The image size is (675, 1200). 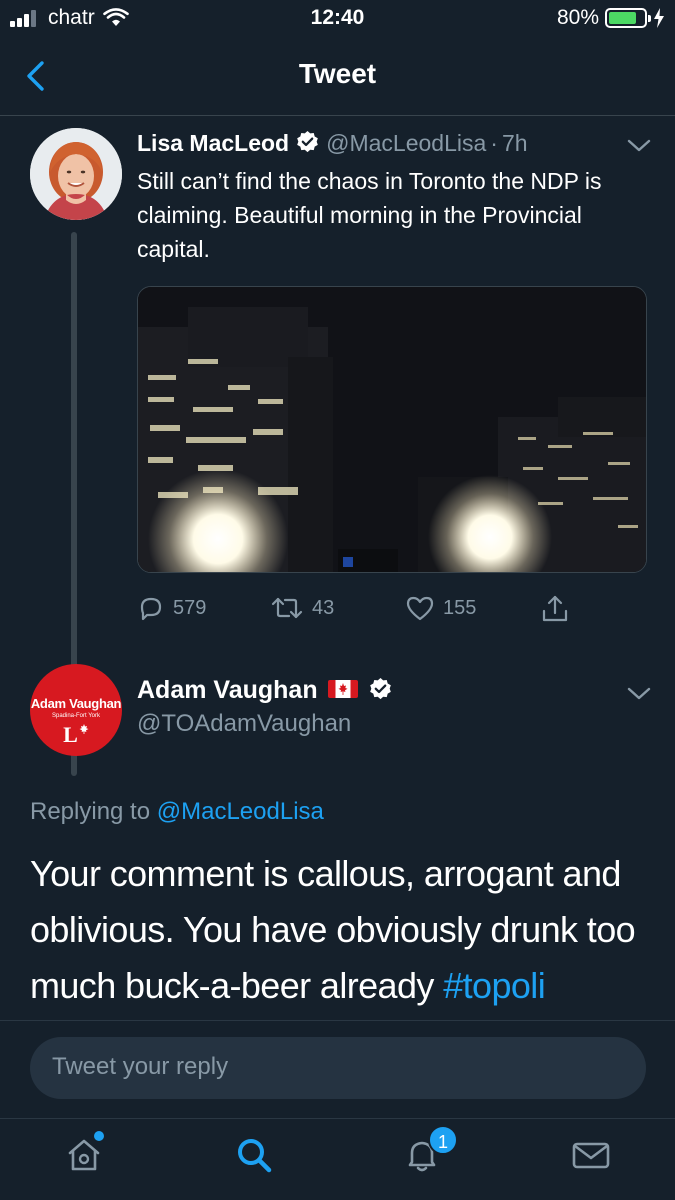 What do you see at coordinates (213, 143) in the screenshot?
I see `author-name: Lisa MacLeod` at bounding box center [213, 143].